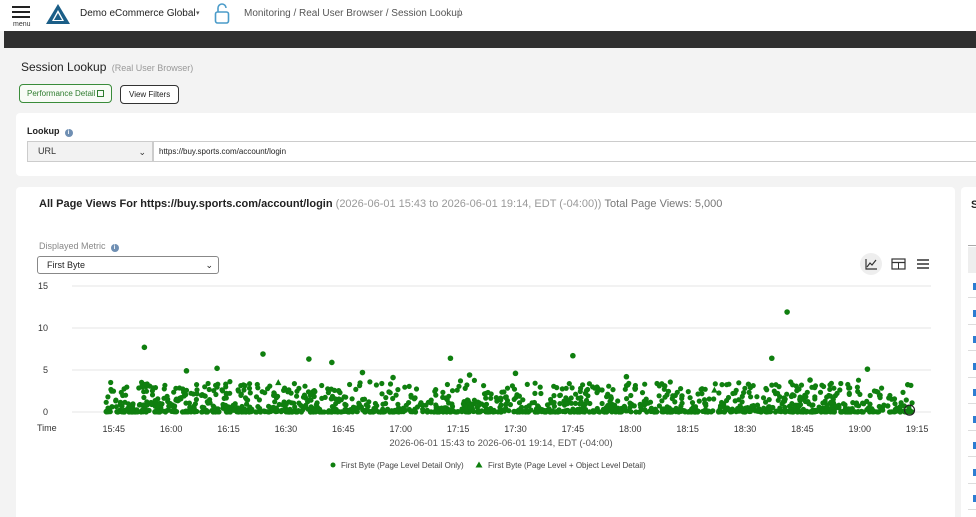 Image resolution: width=976 pixels, height=517 pixels. What do you see at coordinates (564, 151) in the screenshot?
I see `lookup-url-input: https://buy.sports.com/account/login` at bounding box center [564, 151].